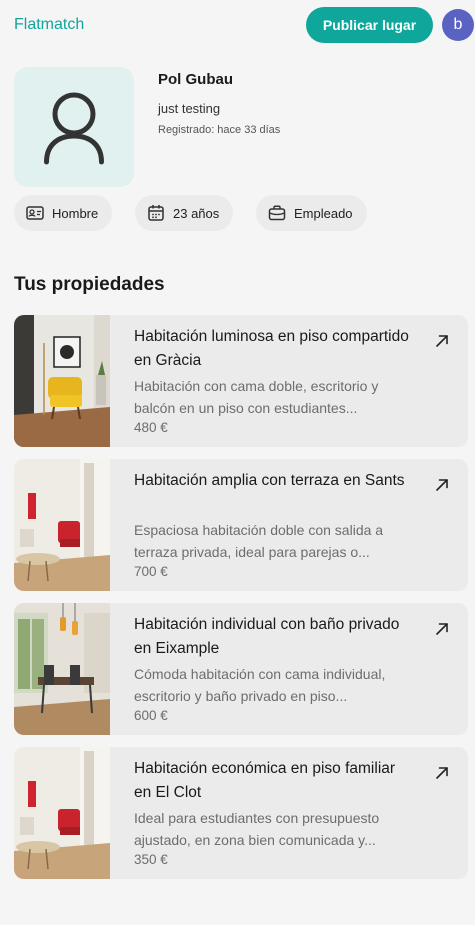 The image size is (475, 925). I want to click on occupation-label: Empleado, so click(323, 213).